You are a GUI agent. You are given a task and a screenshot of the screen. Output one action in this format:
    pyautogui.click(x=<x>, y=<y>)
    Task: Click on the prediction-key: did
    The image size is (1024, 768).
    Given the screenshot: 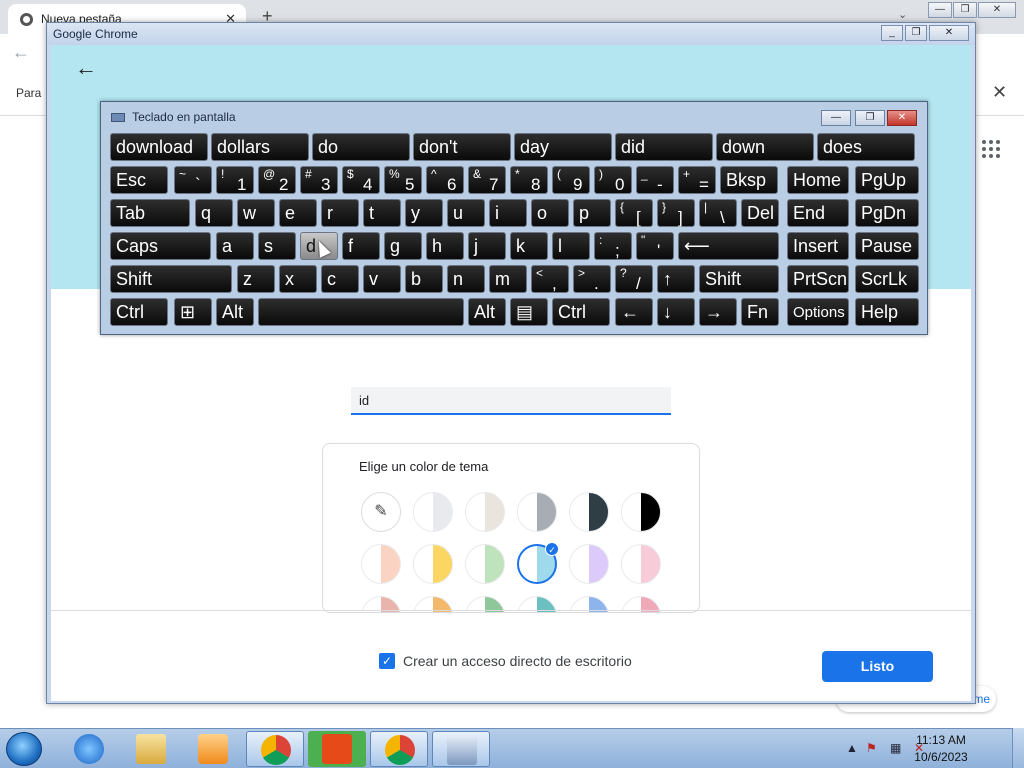 What is the action you would take?
    pyautogui.click(x=664, y=147)
    